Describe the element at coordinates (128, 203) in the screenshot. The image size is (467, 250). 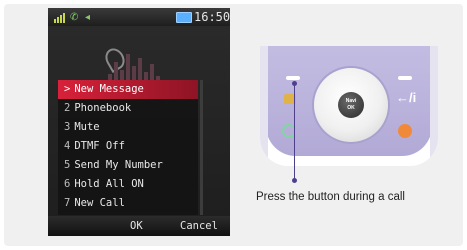
I see `menu-item-new-call: 7 New Call` at that location.